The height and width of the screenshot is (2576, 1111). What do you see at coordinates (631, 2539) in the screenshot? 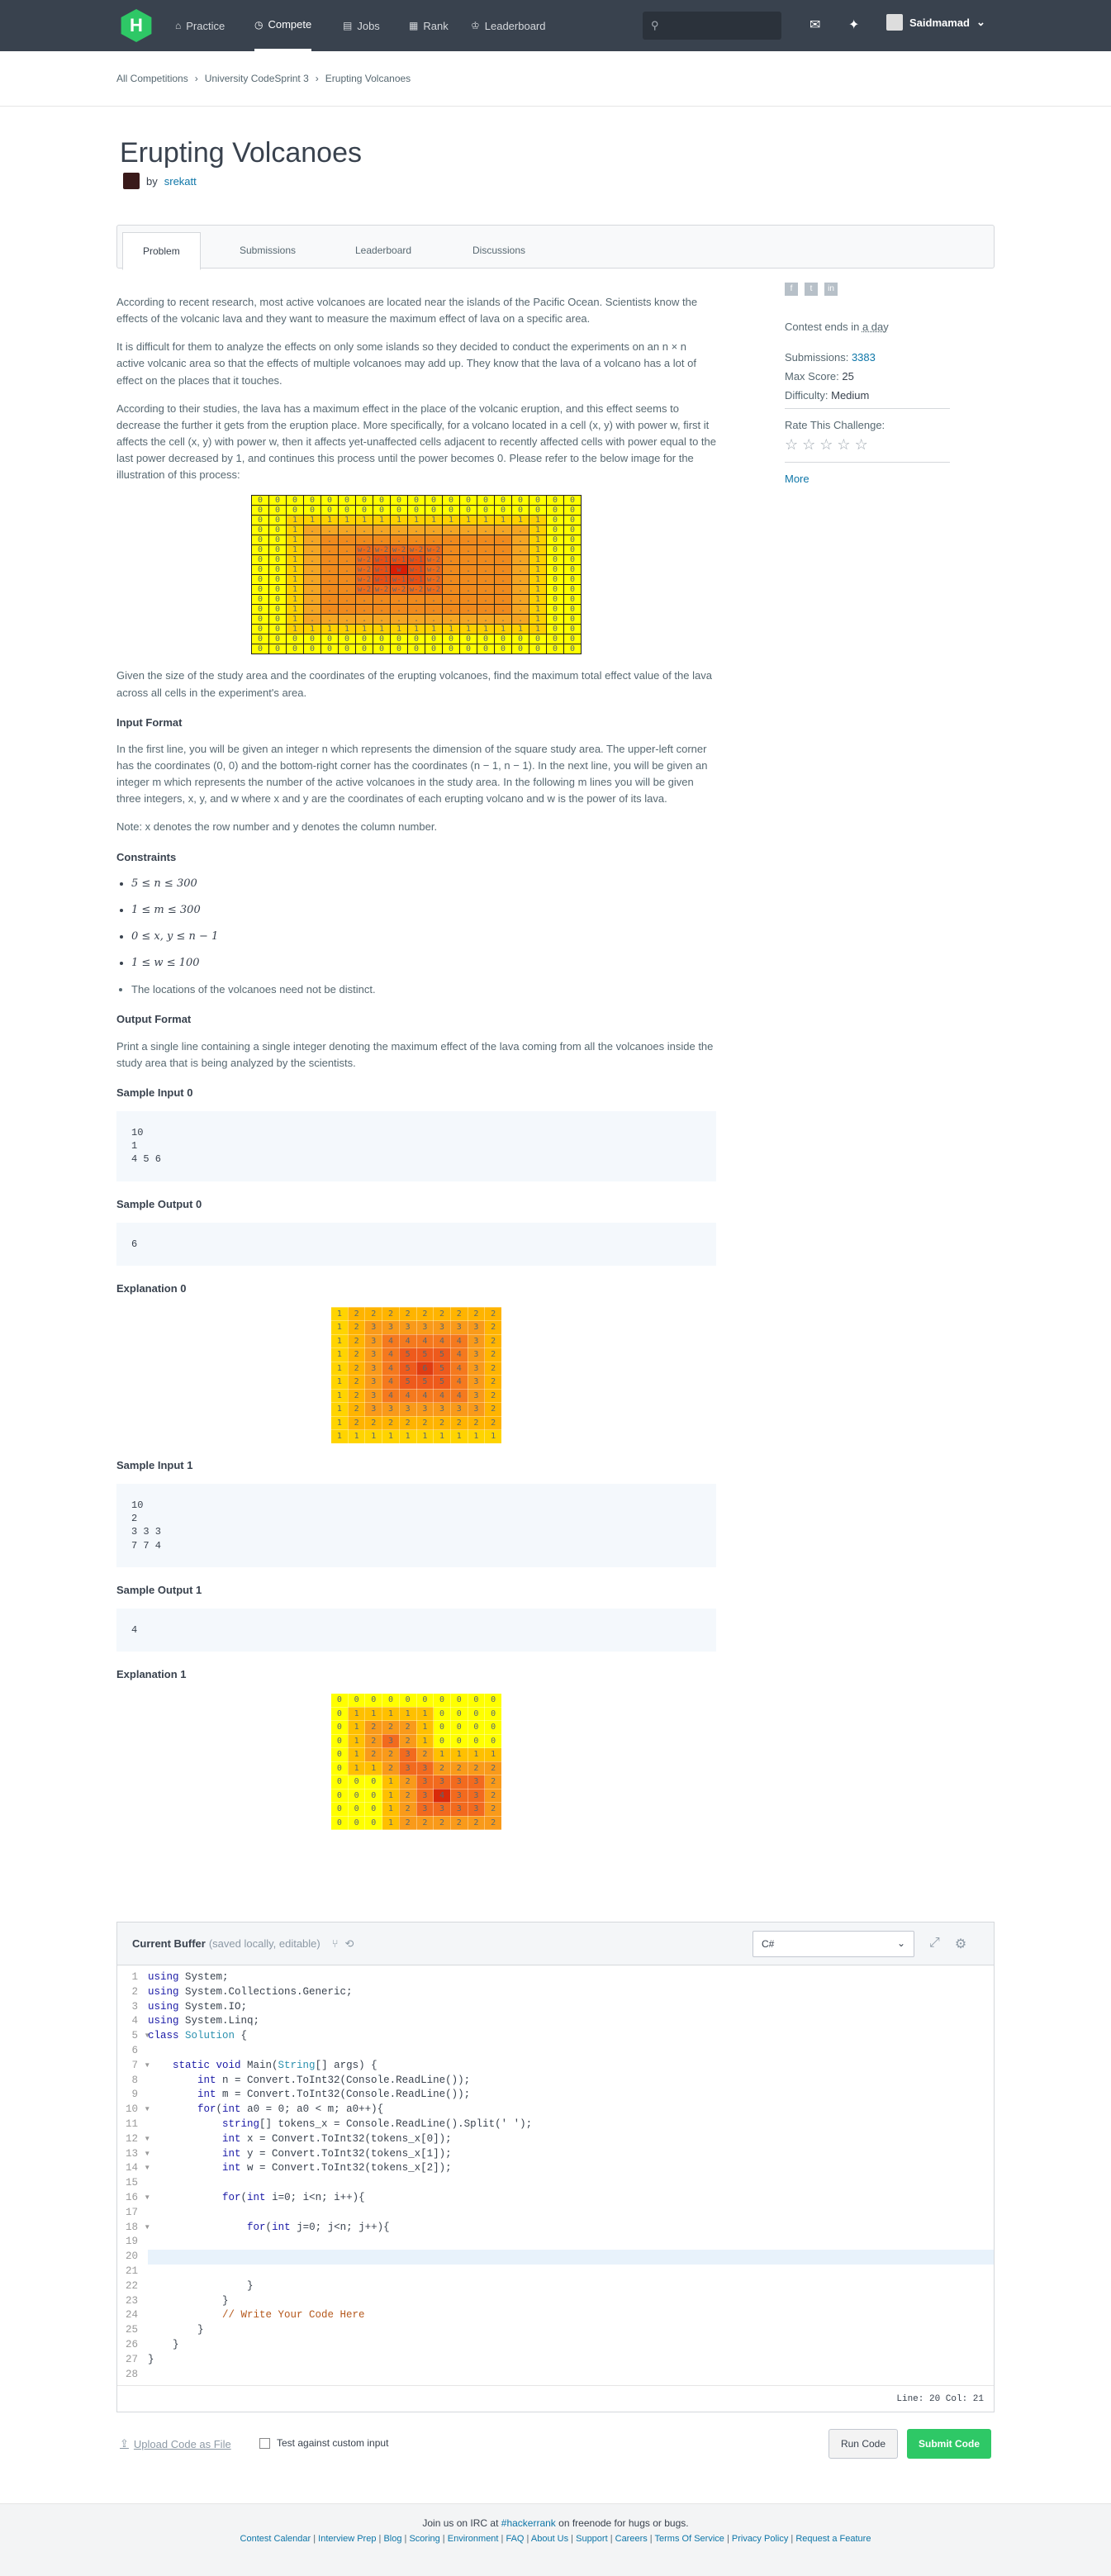
I see `footer-link: Careers` at bounding box center [631, 2539].